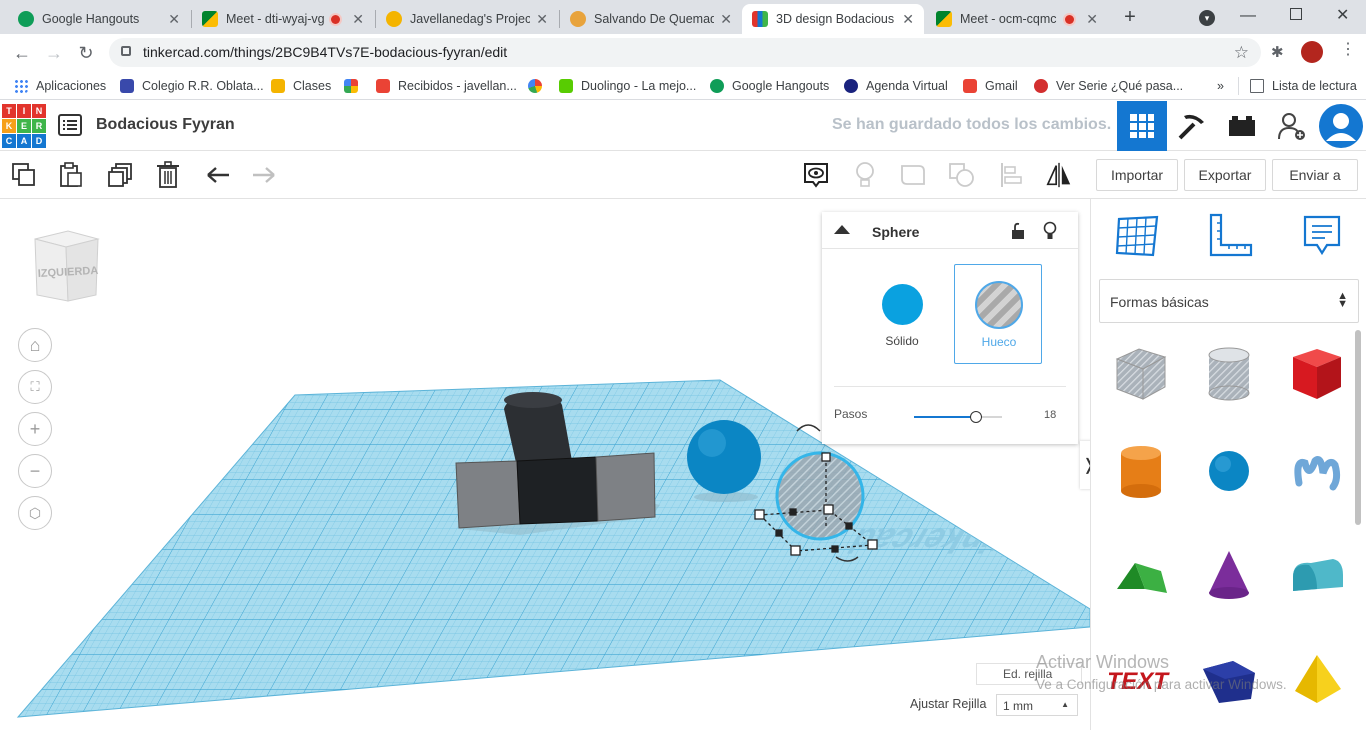 This screenshot has width=1366, height=730. I want to click on user-avatar, so click(1341, 126).